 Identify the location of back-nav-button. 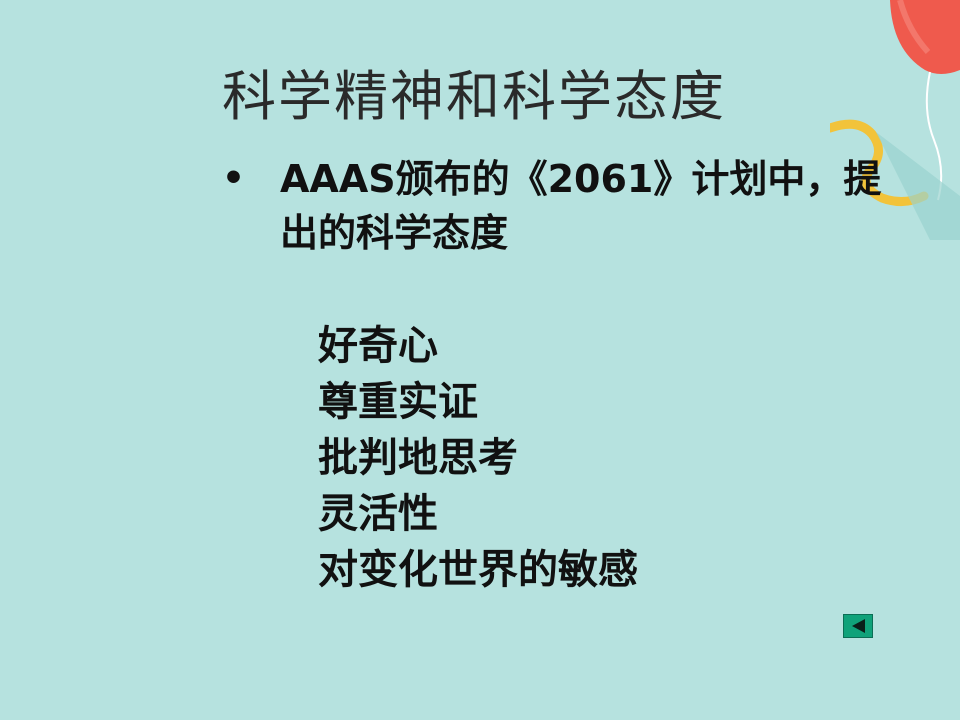
(858, 626).